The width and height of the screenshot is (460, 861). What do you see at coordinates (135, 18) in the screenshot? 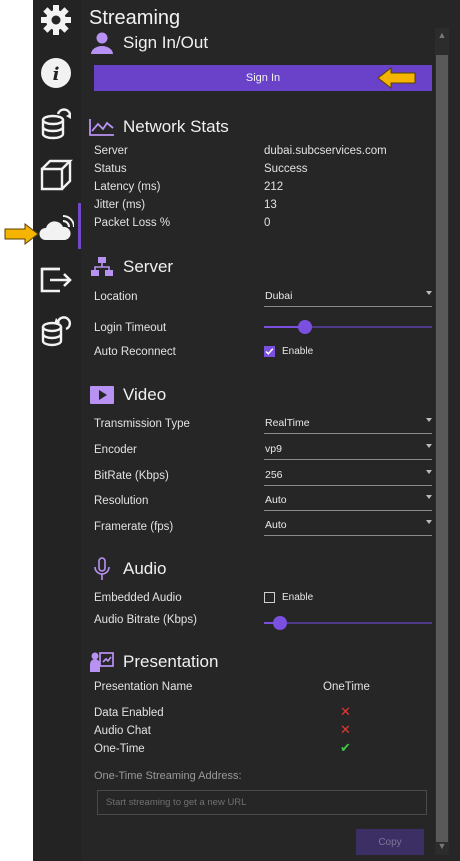
I see `page-title: Streaming` at bounding box center [135, 18].